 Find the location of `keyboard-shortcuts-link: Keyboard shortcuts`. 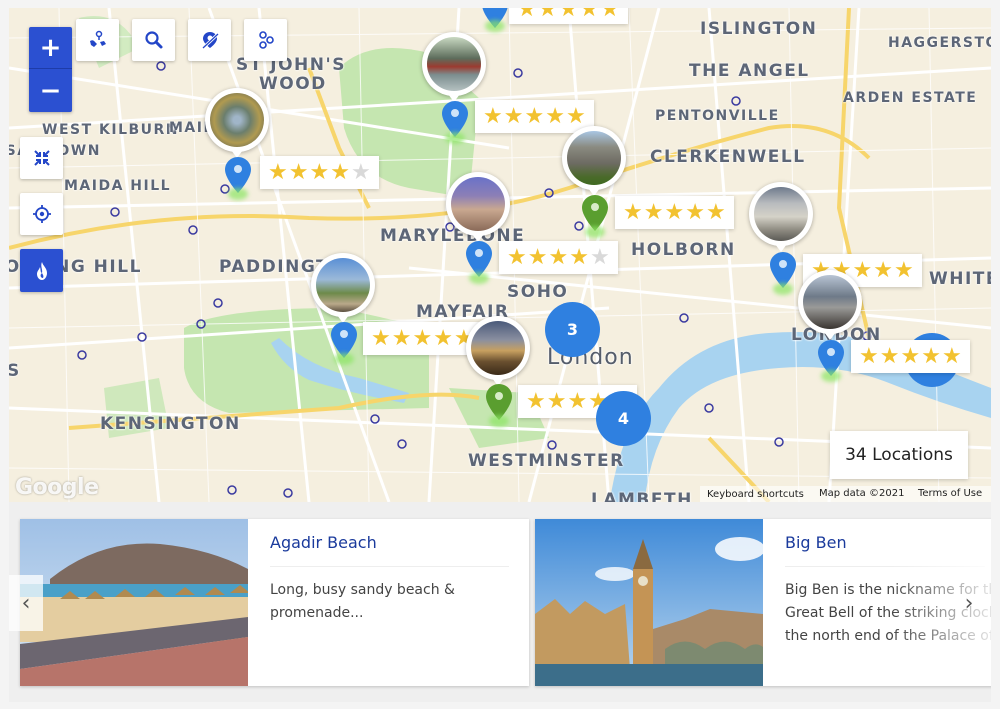

keyboard-shortcuts-link: Keyboard shortcuts is located at coordinates (755, 494).